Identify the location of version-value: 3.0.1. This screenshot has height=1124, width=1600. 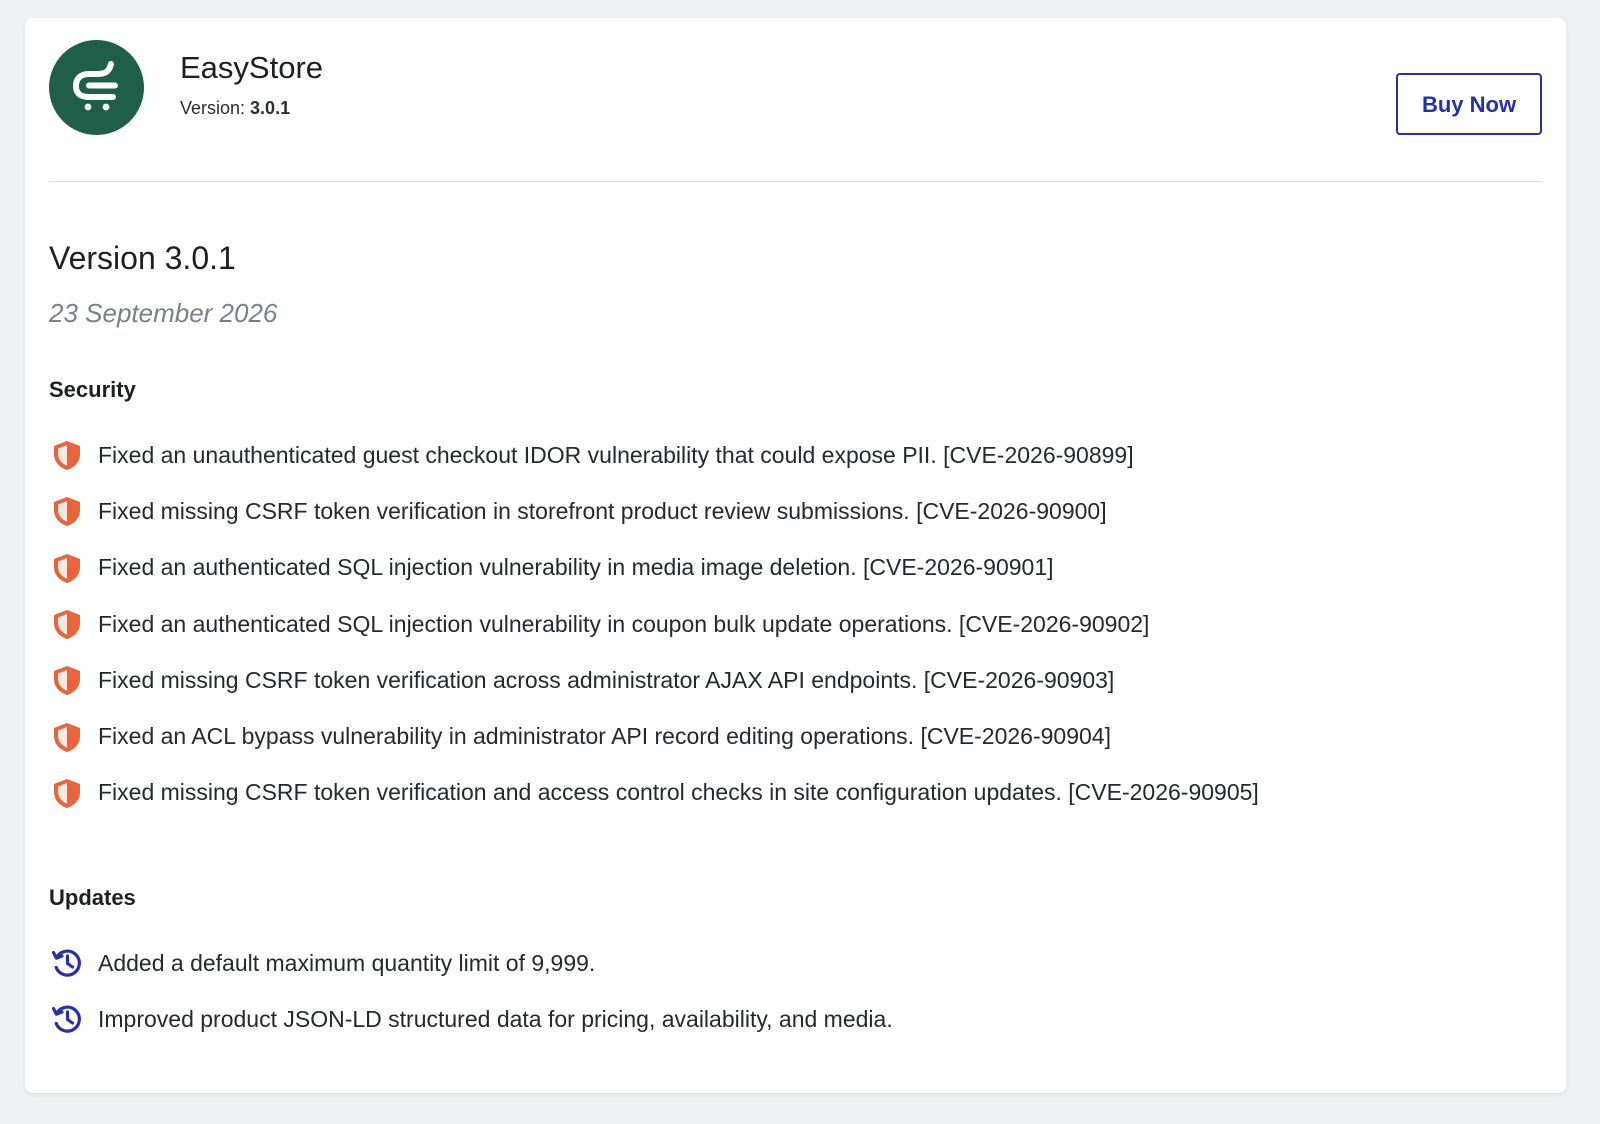
(270, 108).